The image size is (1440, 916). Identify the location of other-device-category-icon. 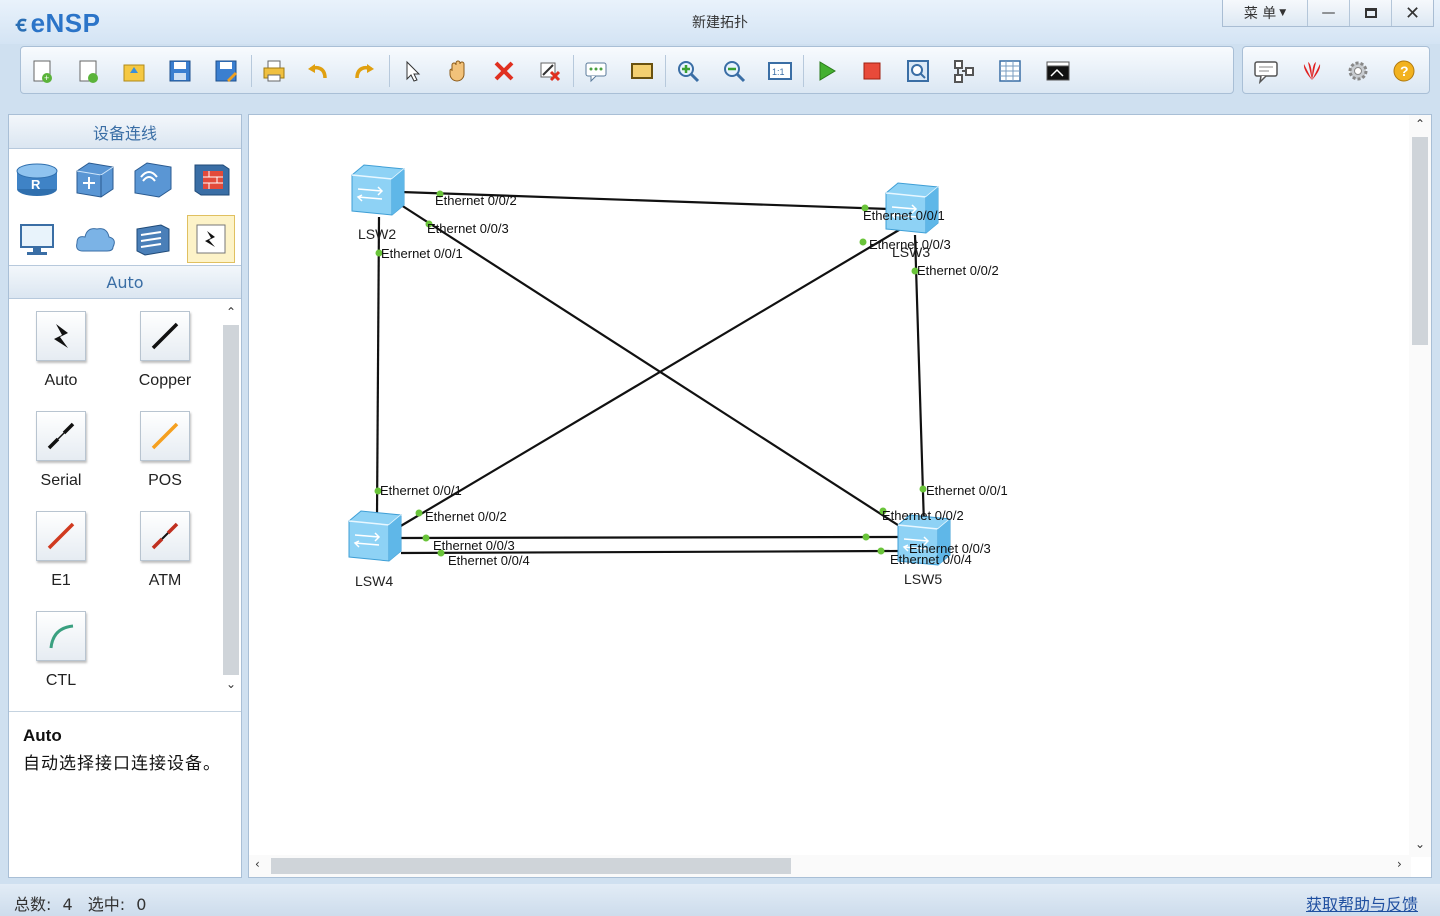
(153, 239).